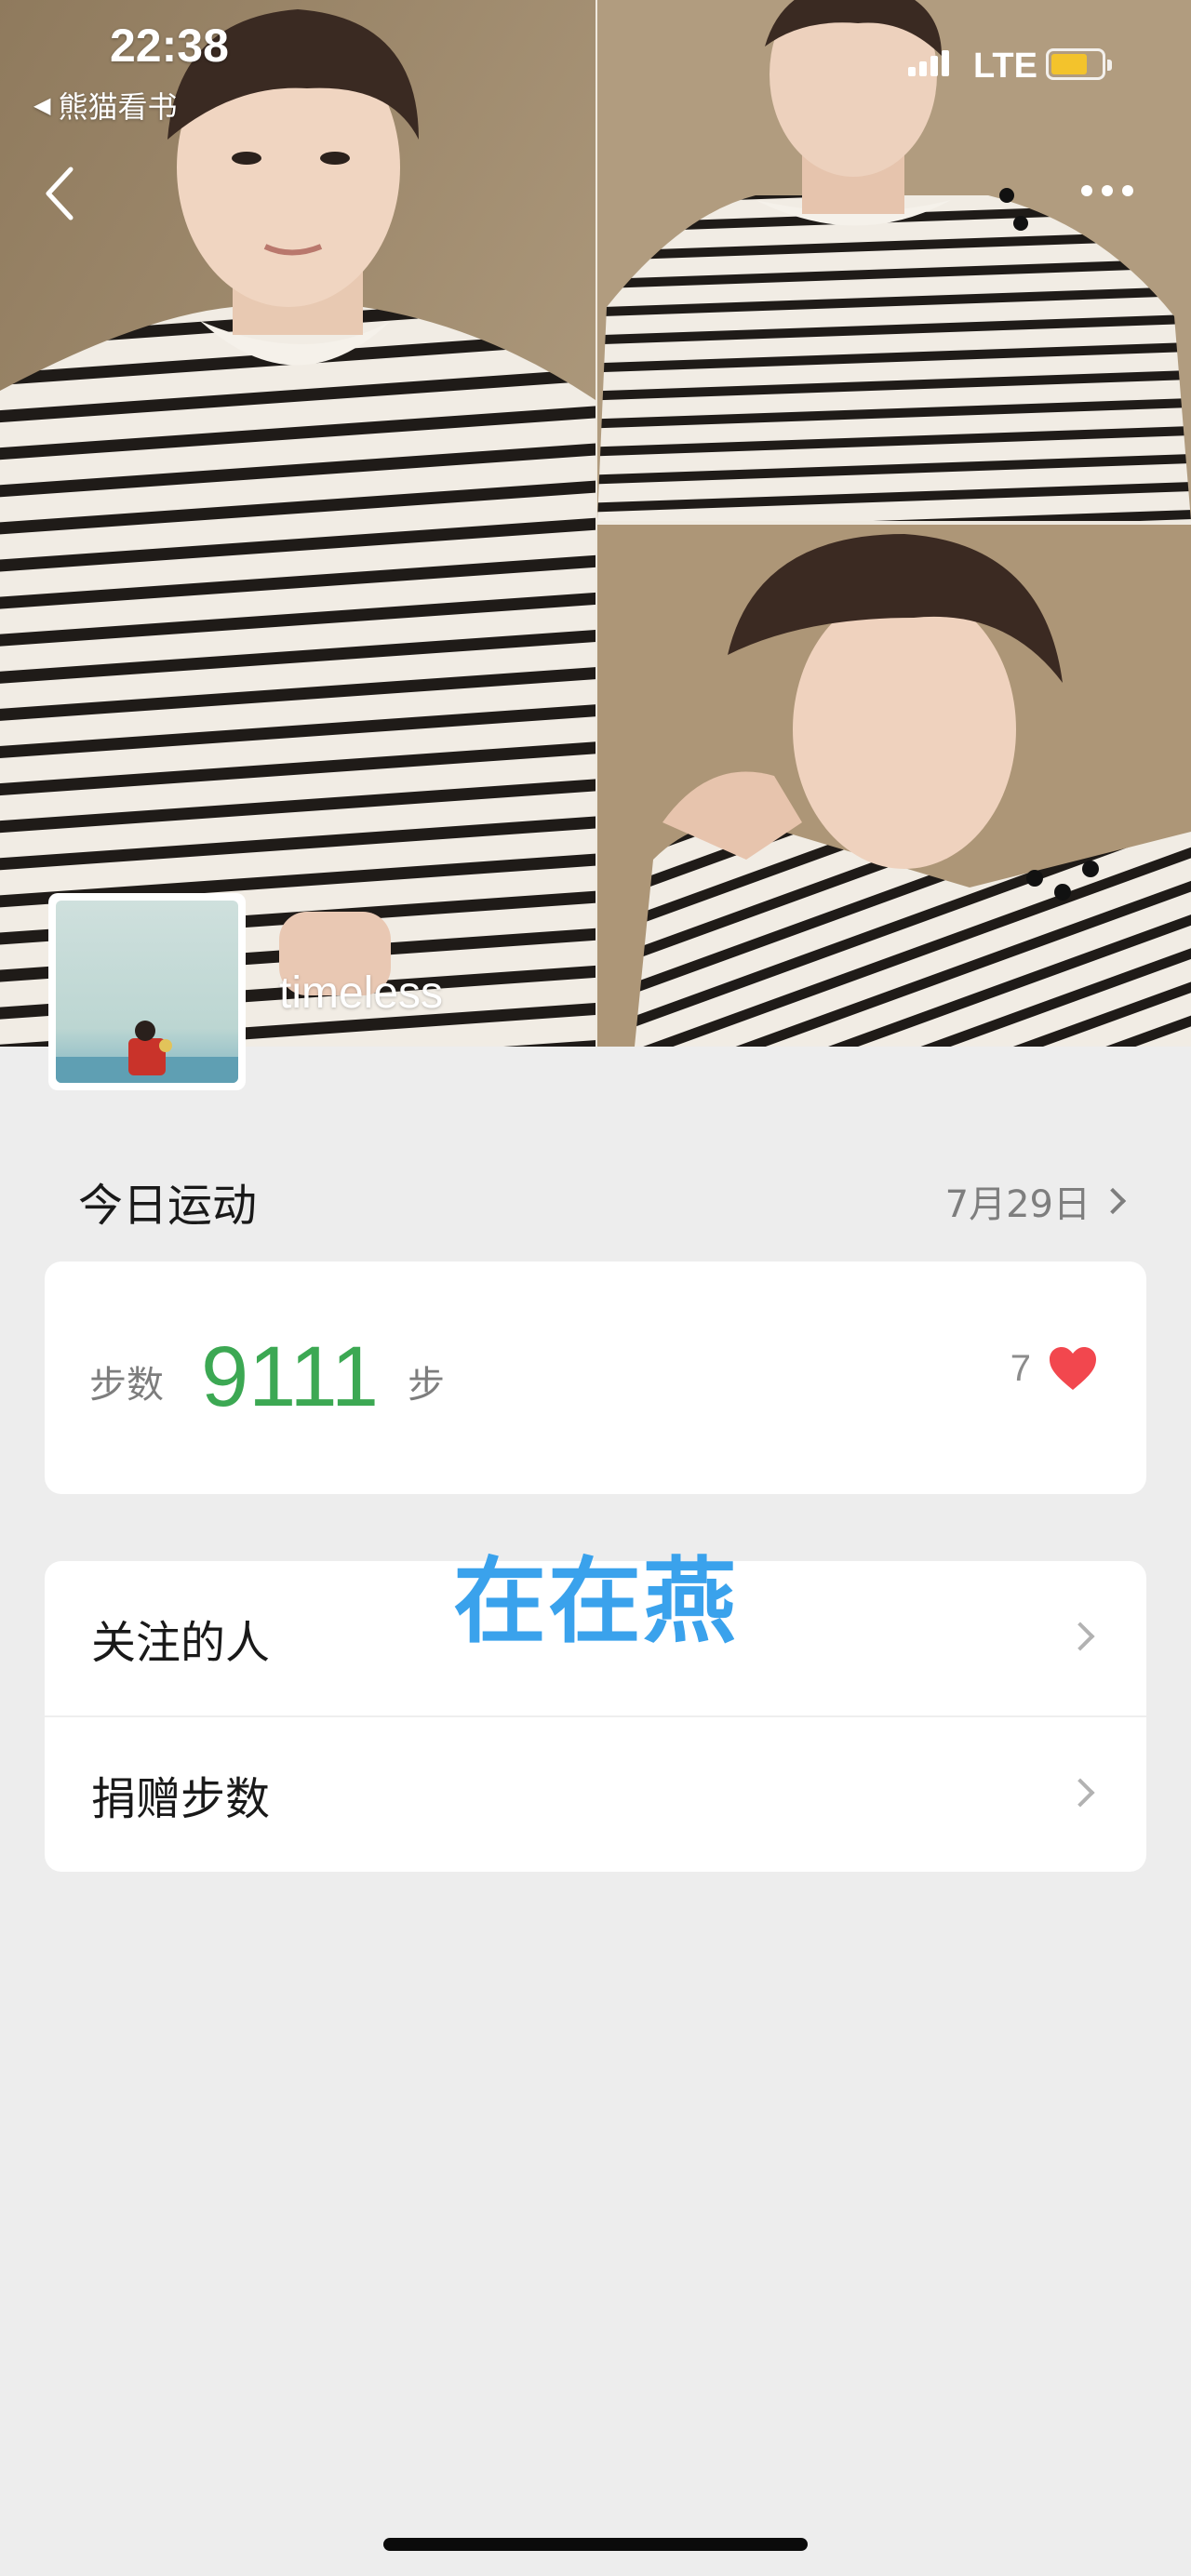  Describe the element at coordinates (894, 786) in the screenshot. I see `cover-photo-bottom-right` at that location.